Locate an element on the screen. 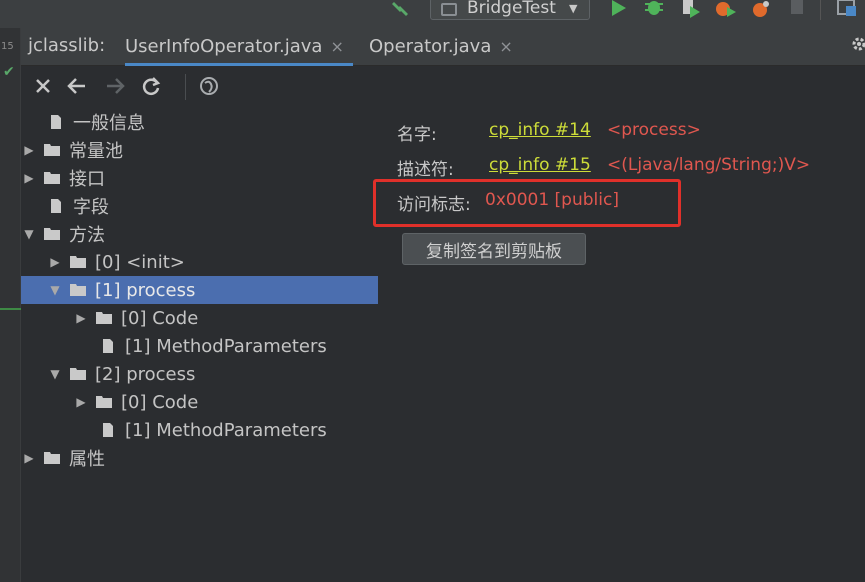 Image resolution: width=865 pixels, height=582 pixels. coverage-icon is located at coordinates (690, 10).